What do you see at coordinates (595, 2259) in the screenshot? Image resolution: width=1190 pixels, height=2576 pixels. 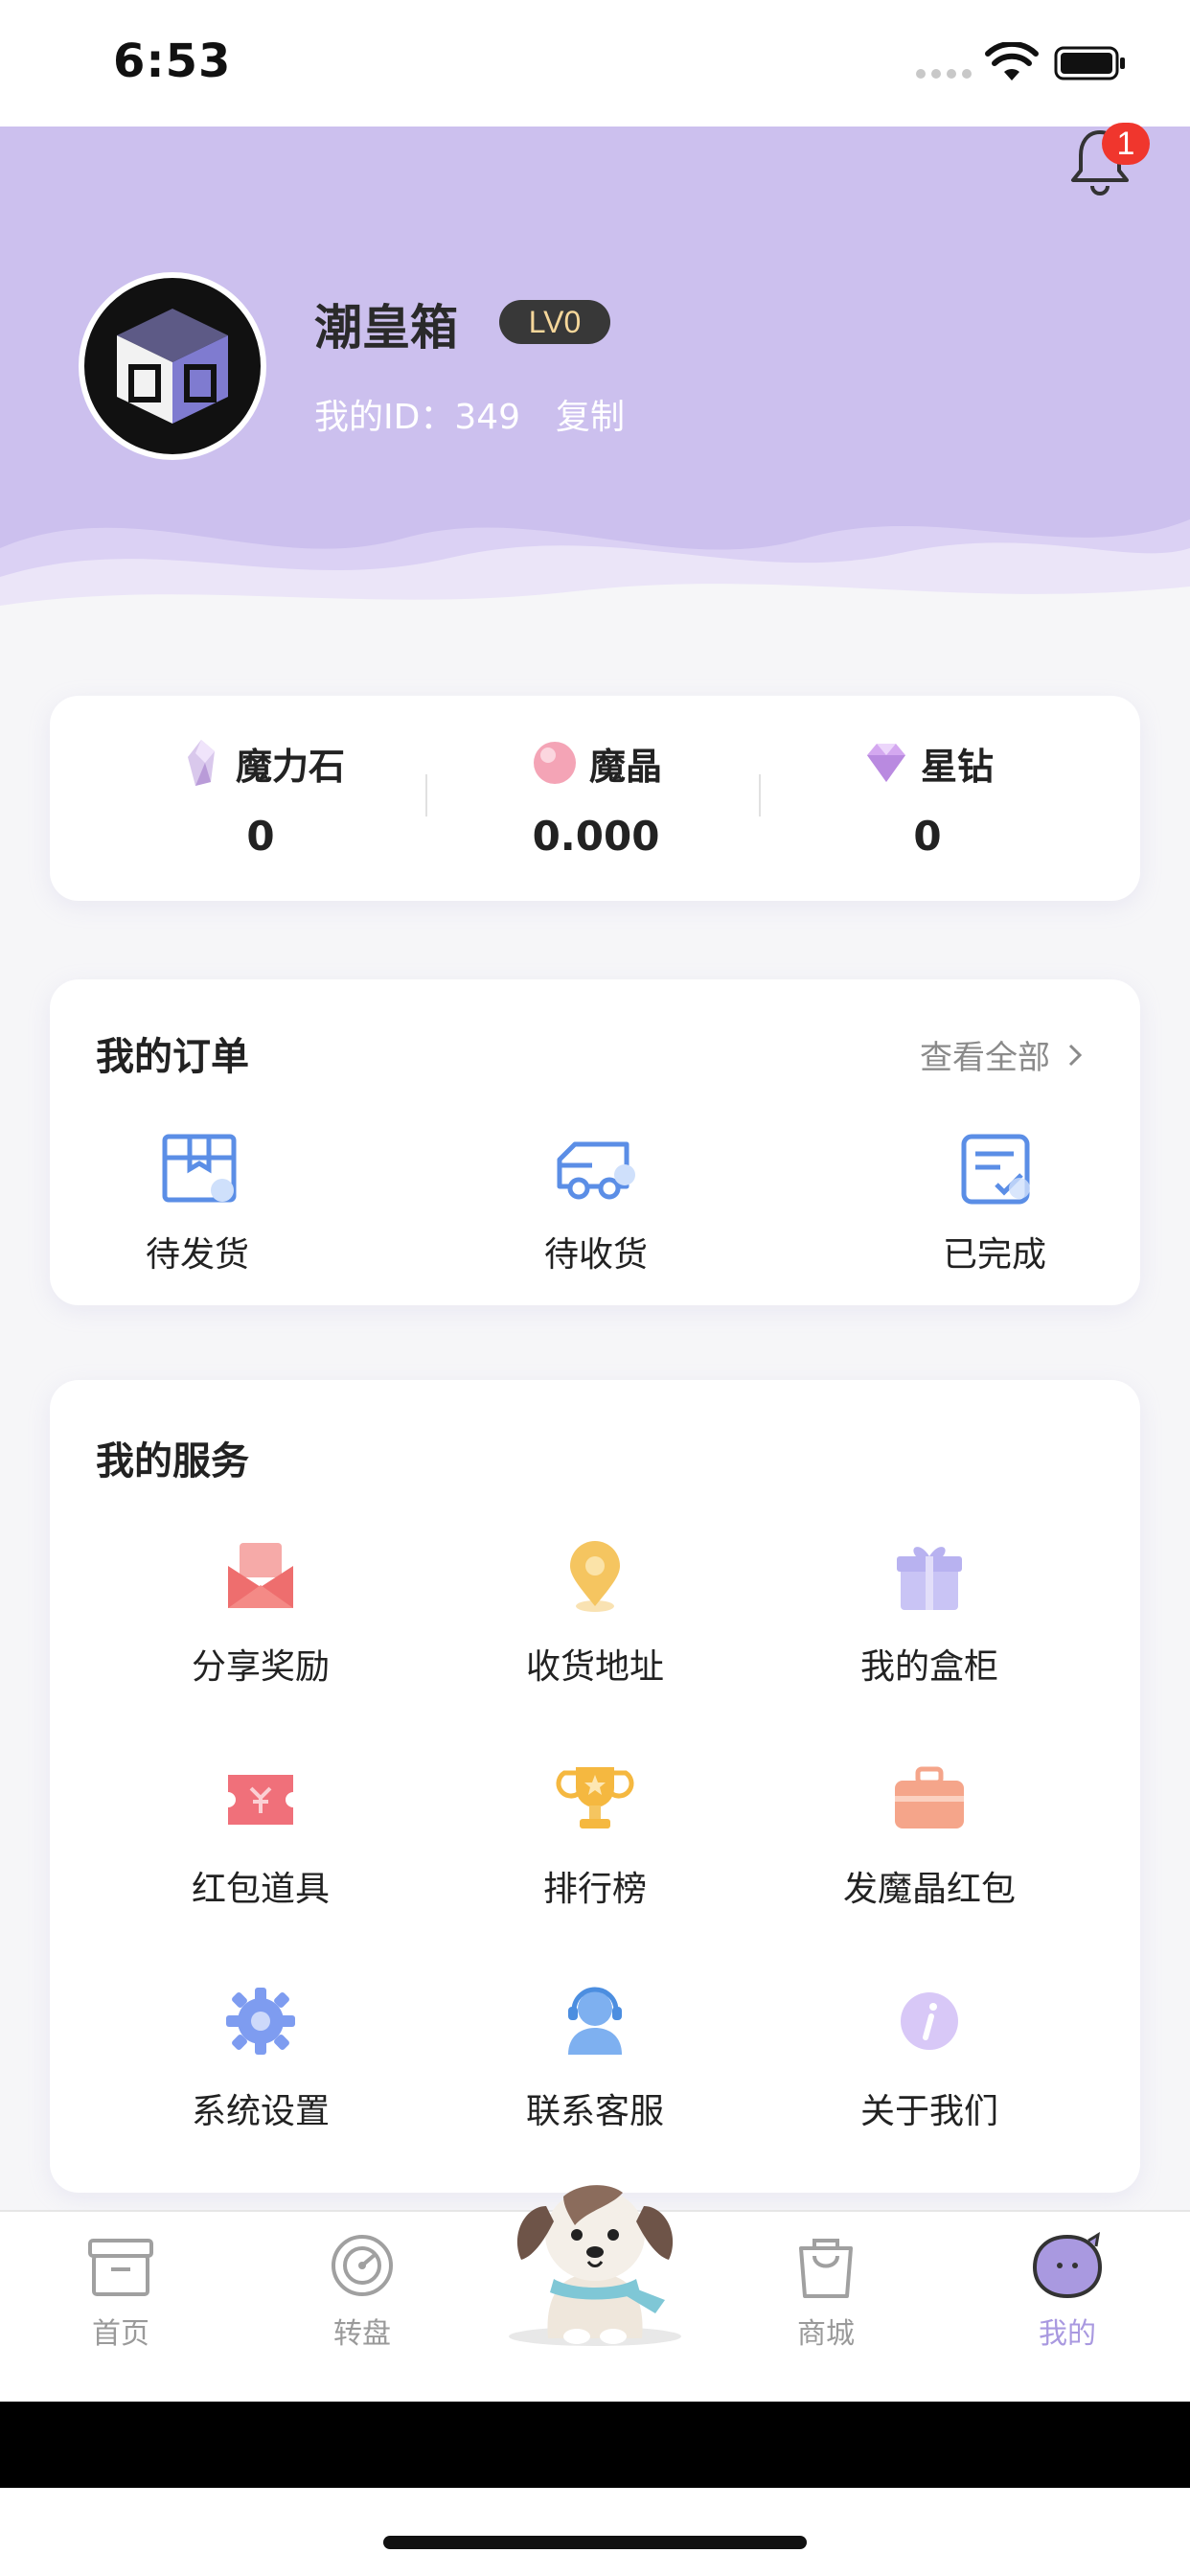 I see `puppy-mascot-icon` at bounding box center [595, 2259].